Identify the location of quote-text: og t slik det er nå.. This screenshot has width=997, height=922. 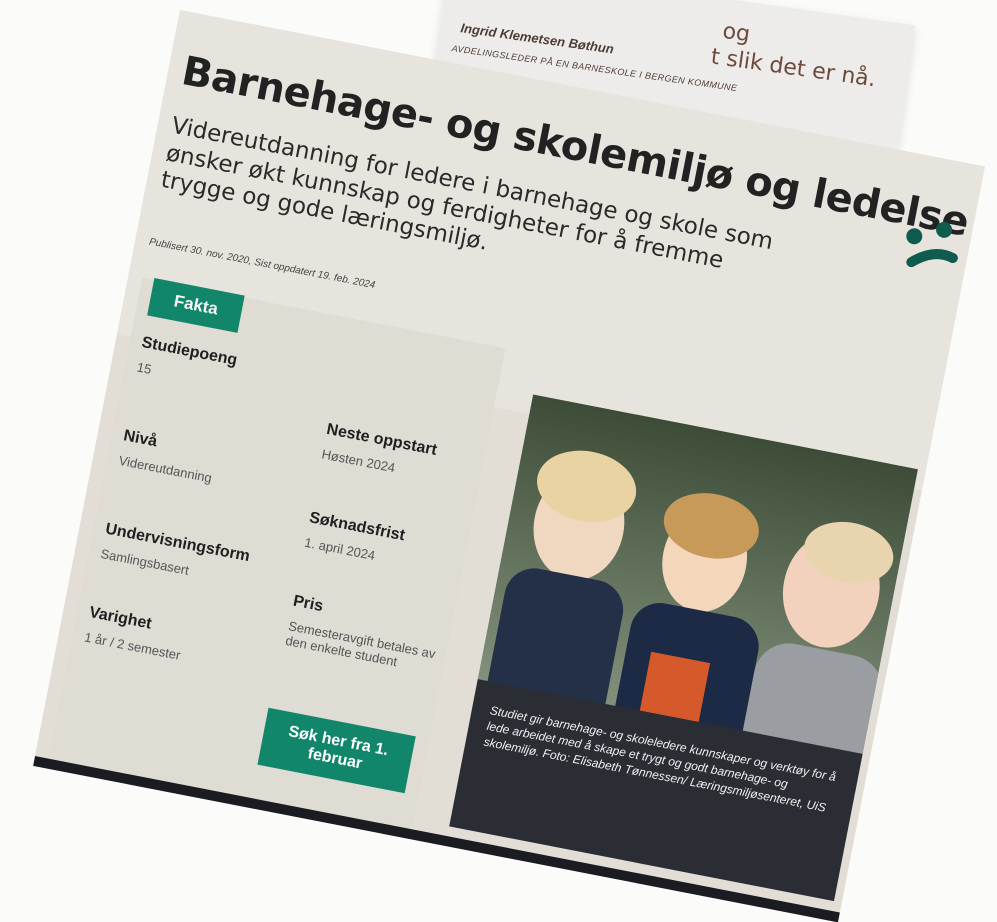
(795, 55).